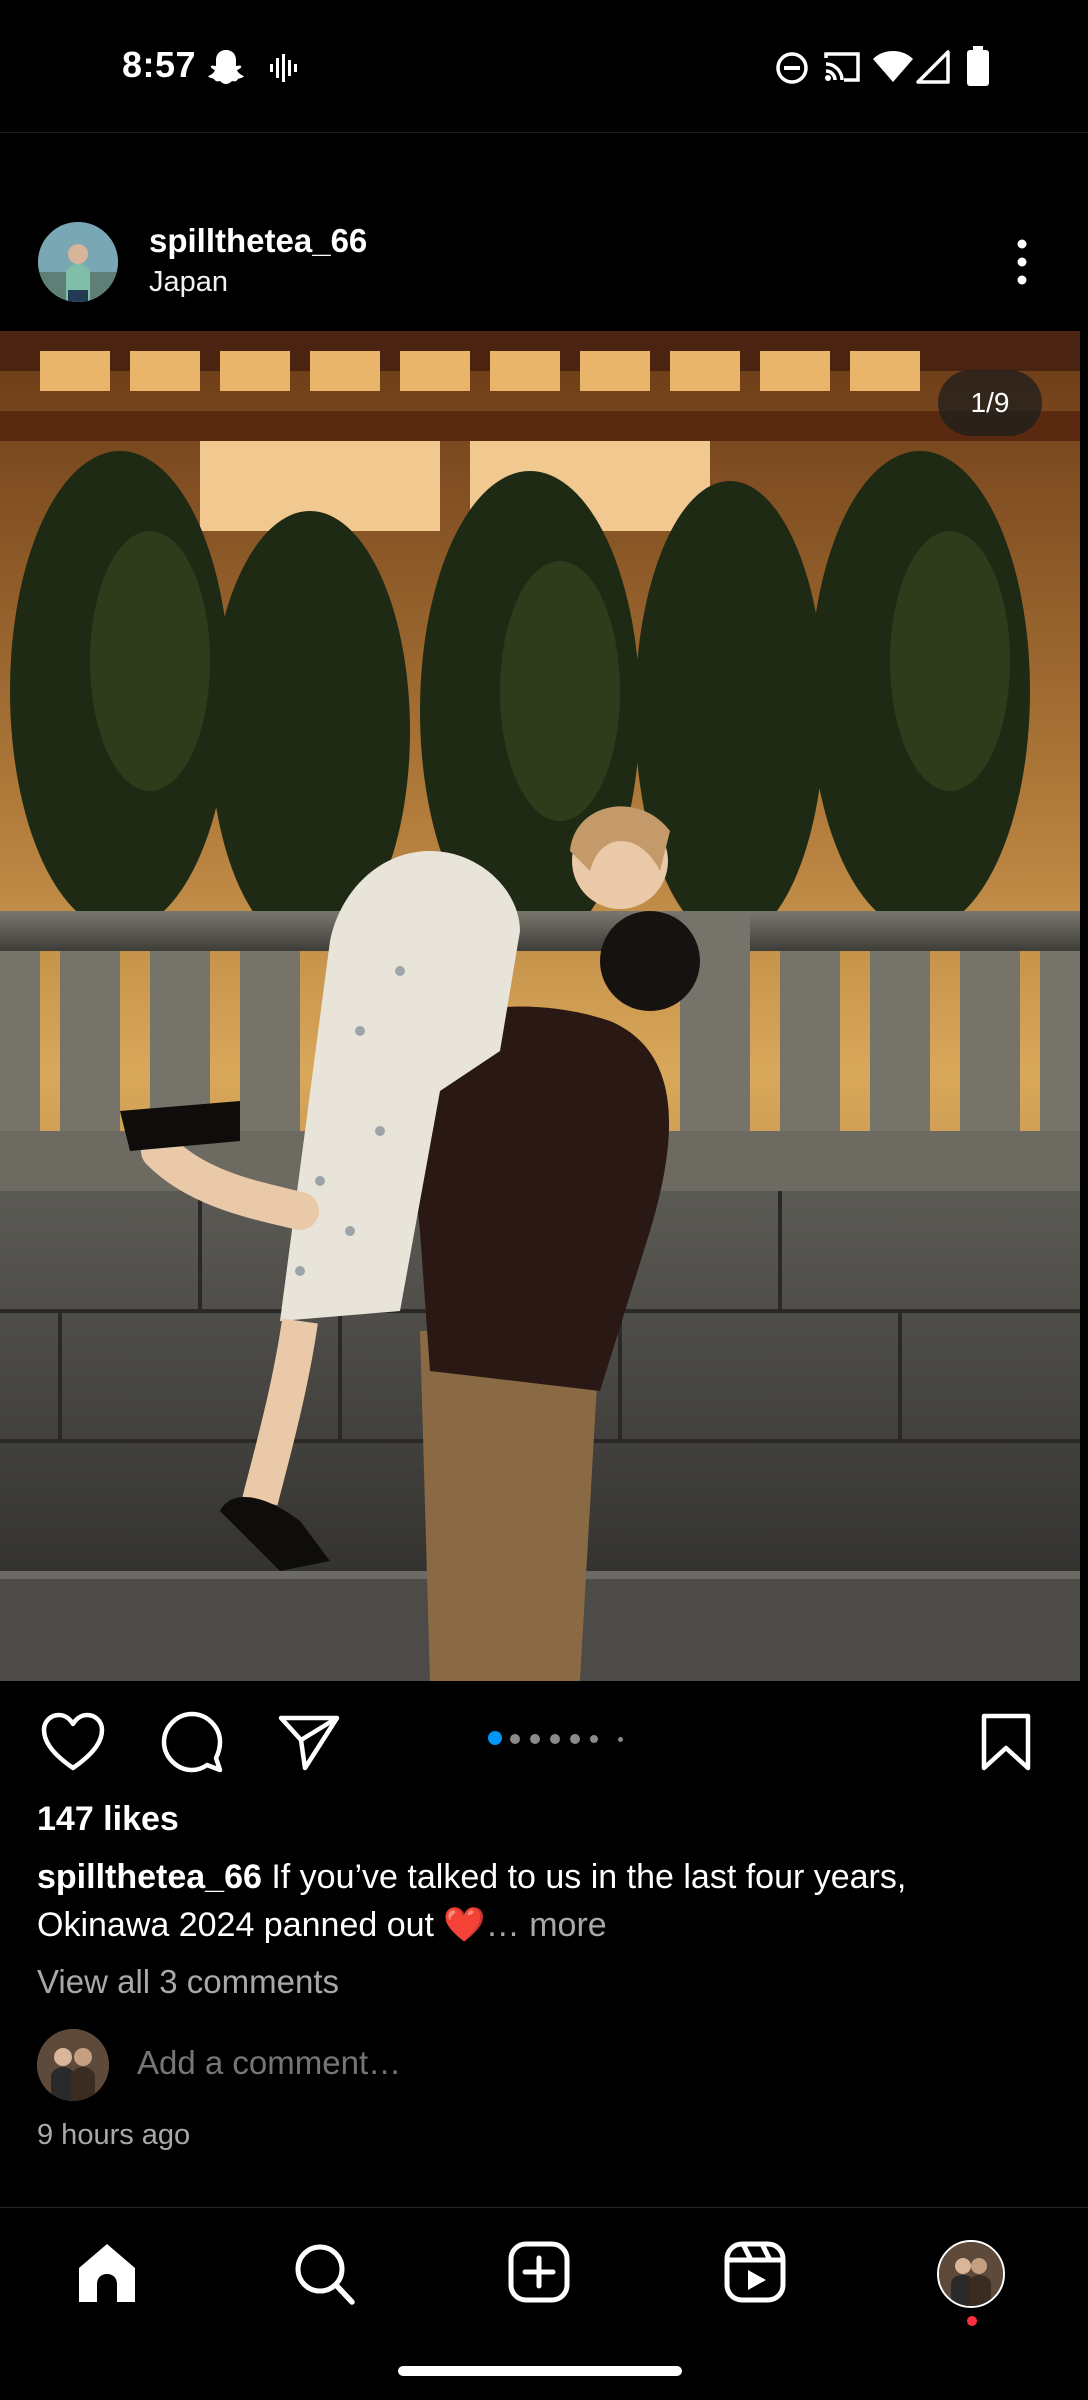  What do you see at coordinates (159, 64) in the screenshot?
I see `status-time: 8:57` at bounding box center [159, 64].